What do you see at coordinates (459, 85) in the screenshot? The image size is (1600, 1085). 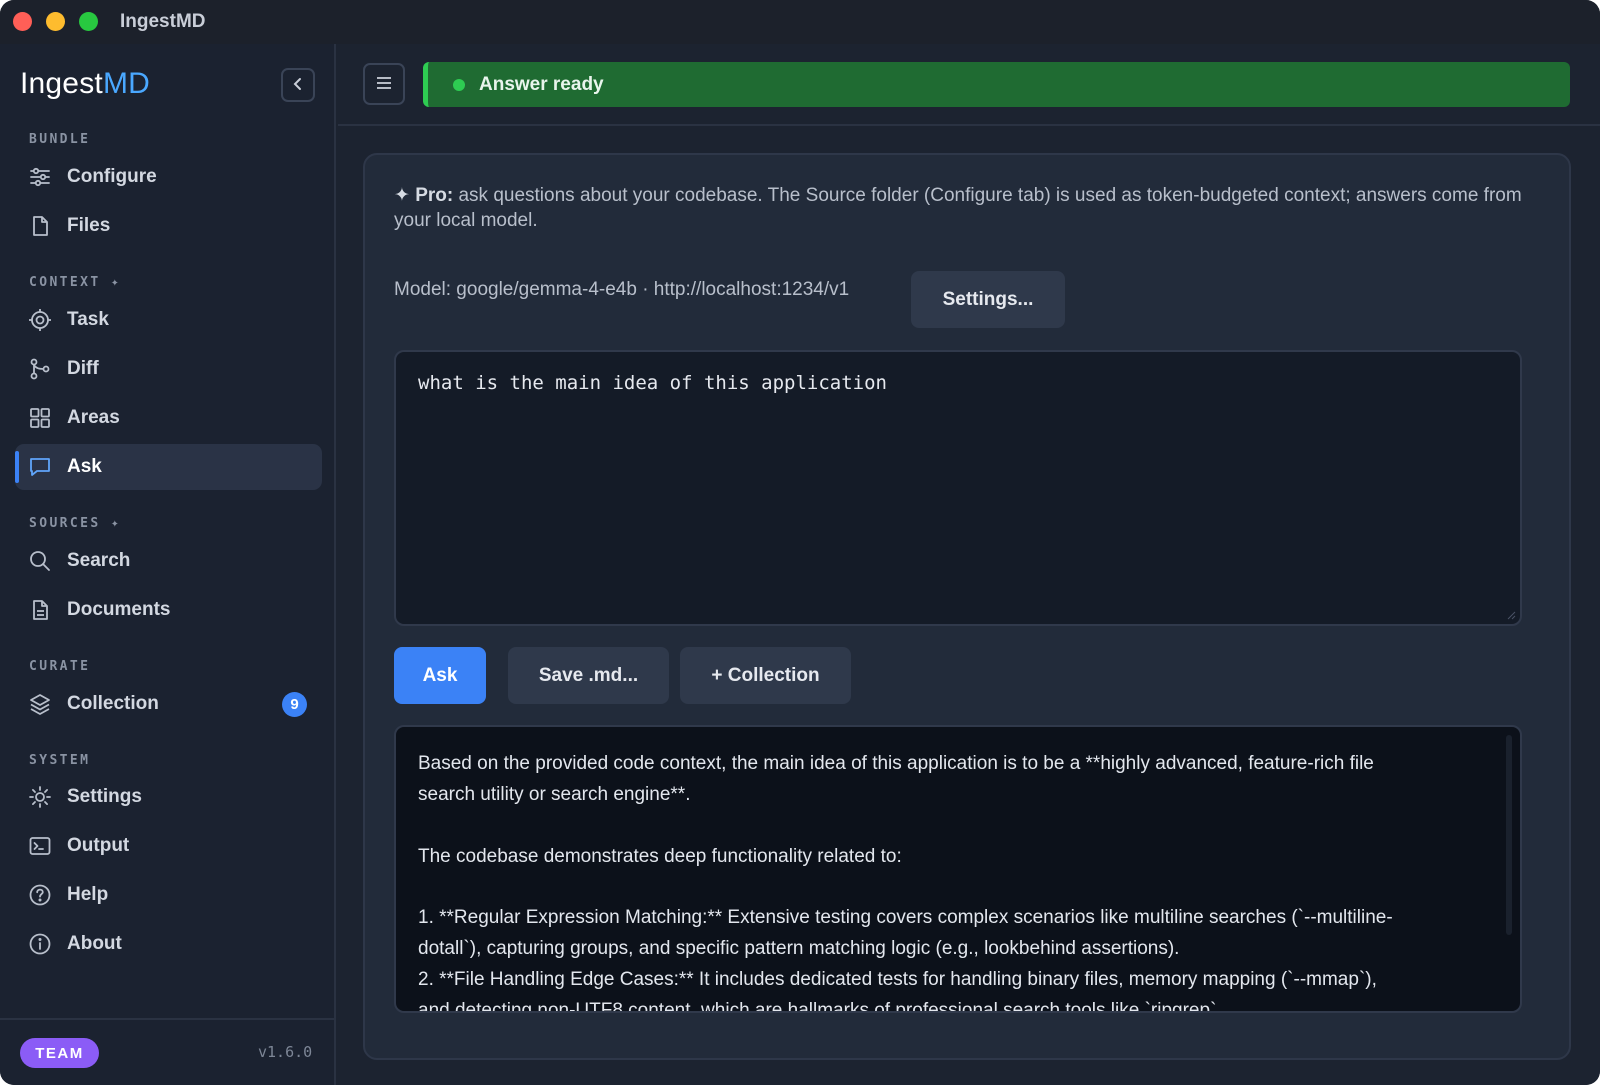 I see `status-dot-icon` at bounding box center [459, 85].